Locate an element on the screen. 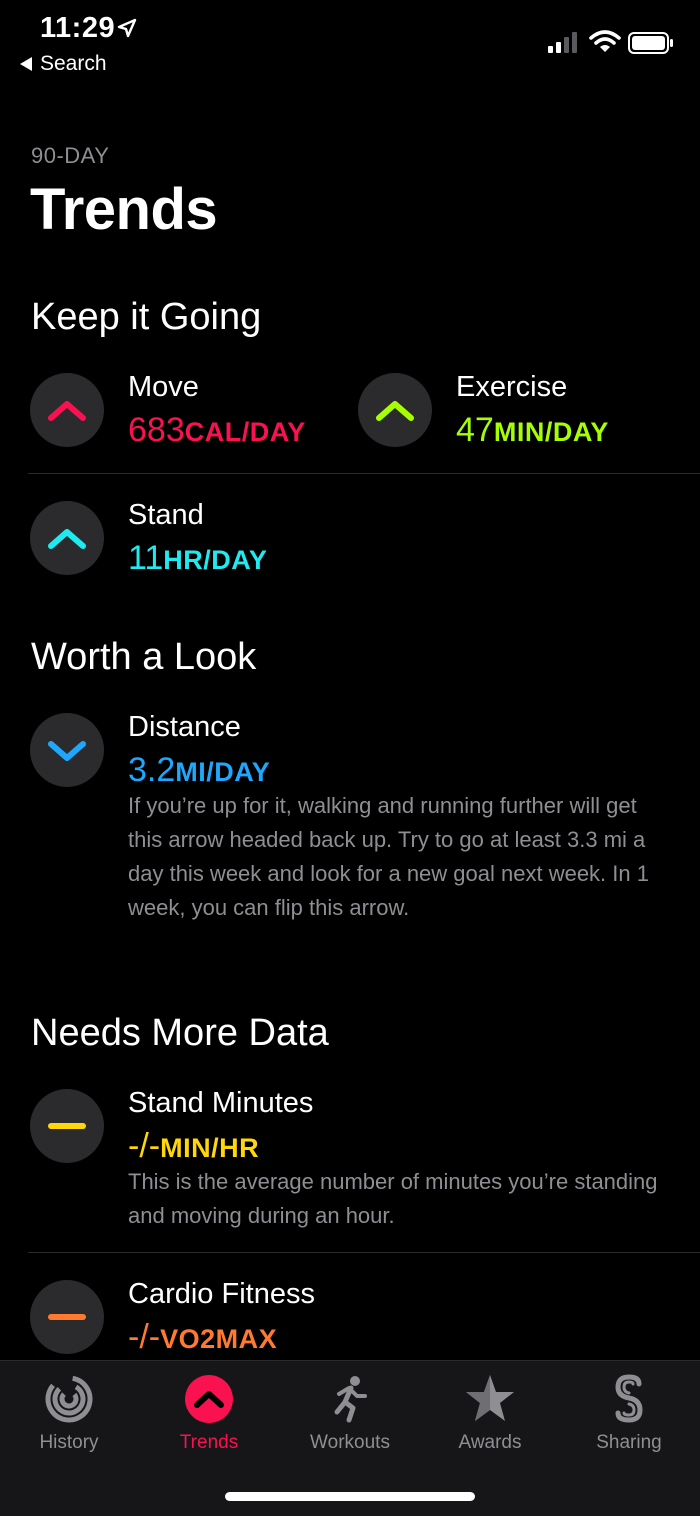 The height and width of the screenshot is (1516, 700). trend-label: Distance is located at coordinates (184, 727).